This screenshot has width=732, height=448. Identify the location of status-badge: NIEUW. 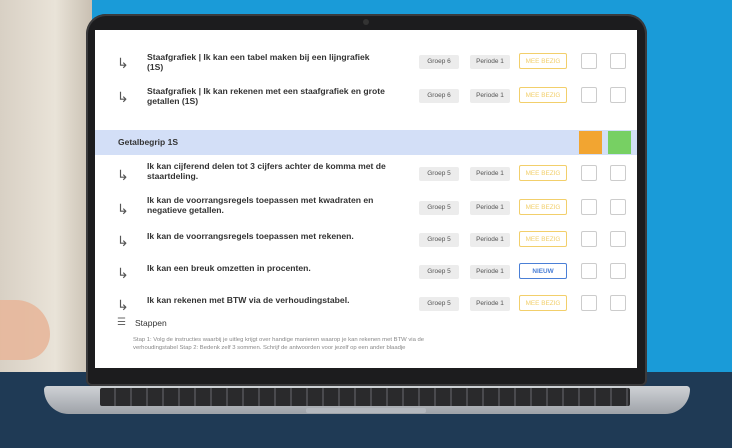
(543, 271).